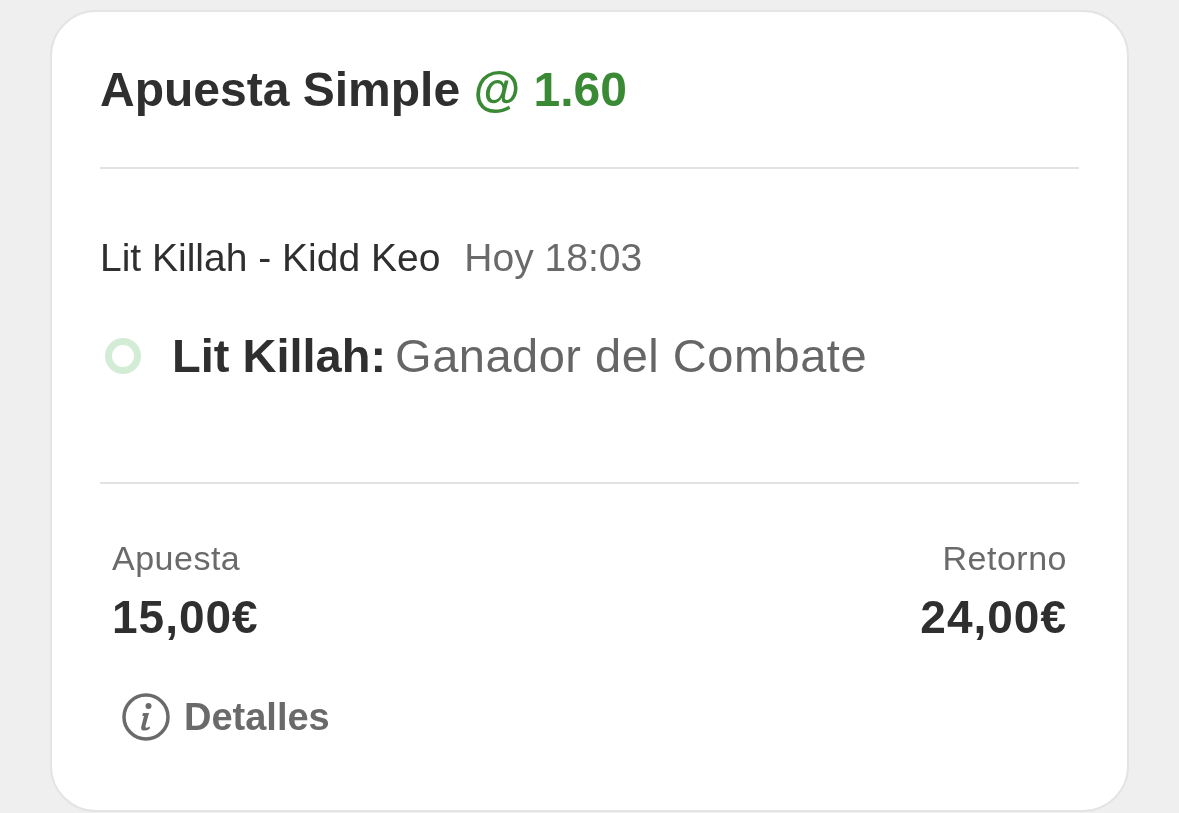  What do you see at coordinates (185, 617) in the screenshot?
I see `summary-amount: 15,00€` at bounding box center [185, 617].